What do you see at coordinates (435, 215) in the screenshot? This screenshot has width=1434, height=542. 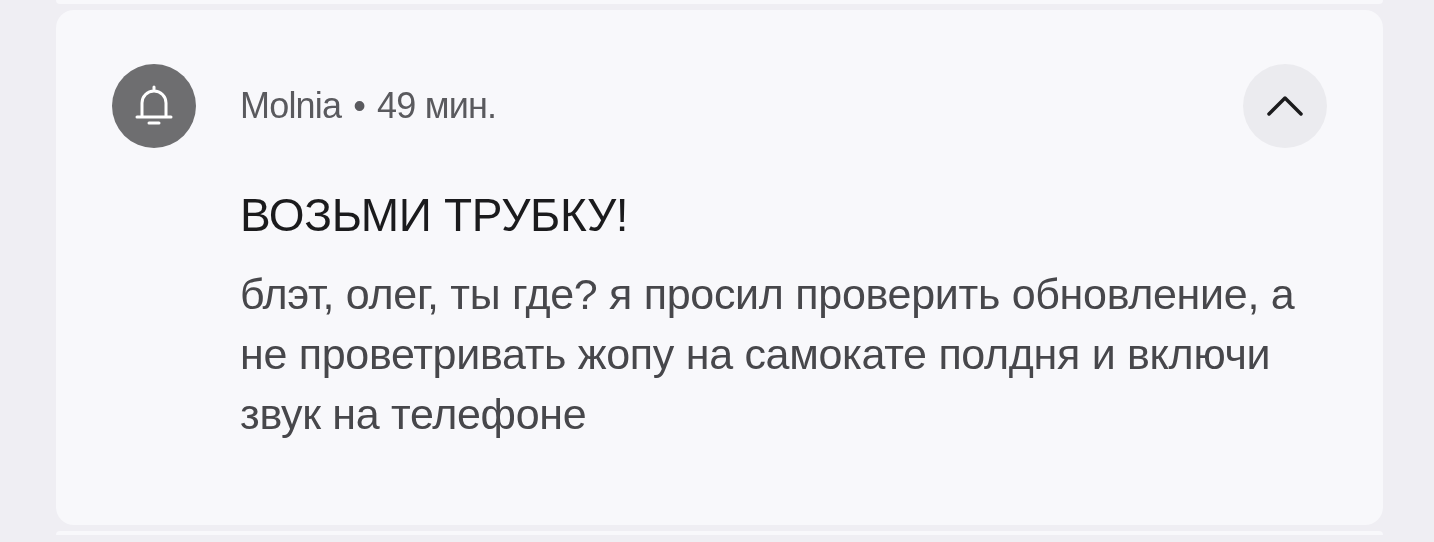 I see `notification-title: ВОЗЬМИ ТРУБКУ!` at bounding box center [435, 215].